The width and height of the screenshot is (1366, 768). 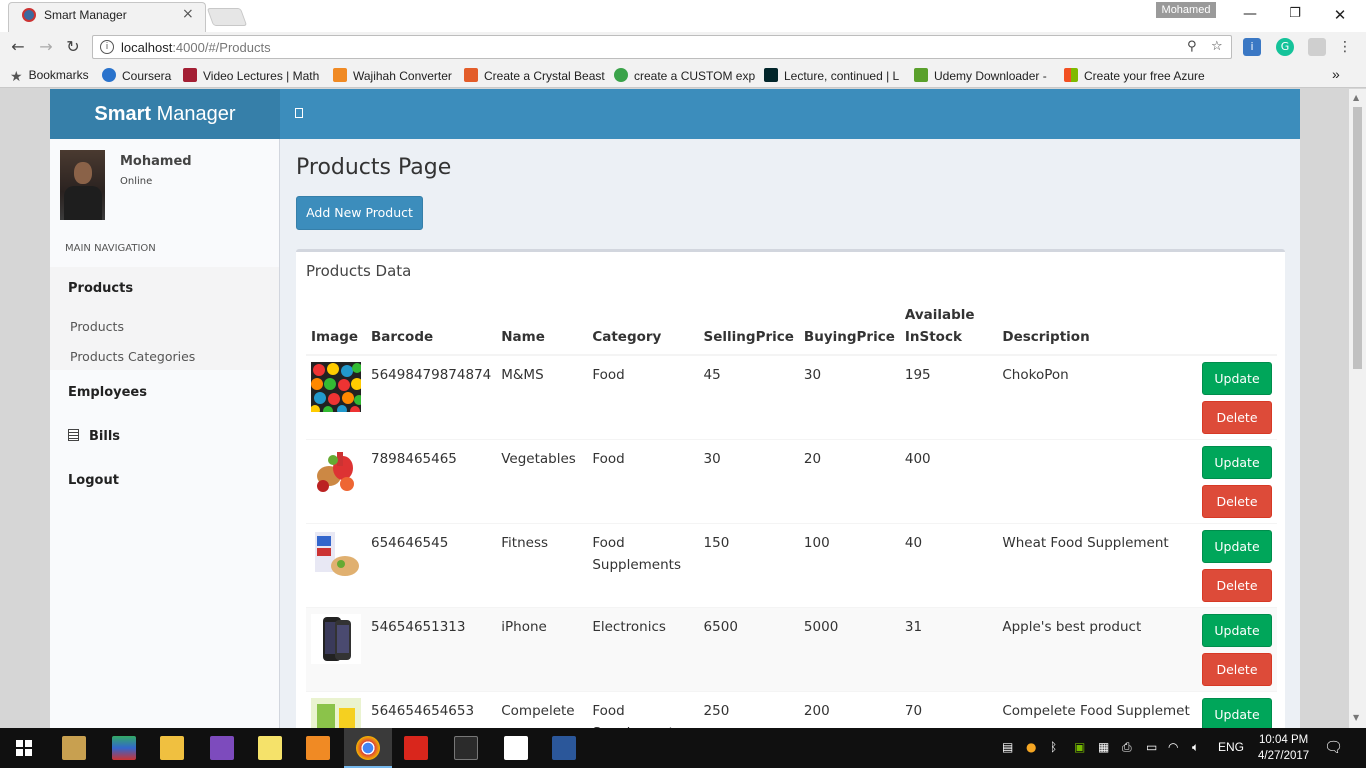 I want to click on star-icon: ★, so click(x=16, y=76).